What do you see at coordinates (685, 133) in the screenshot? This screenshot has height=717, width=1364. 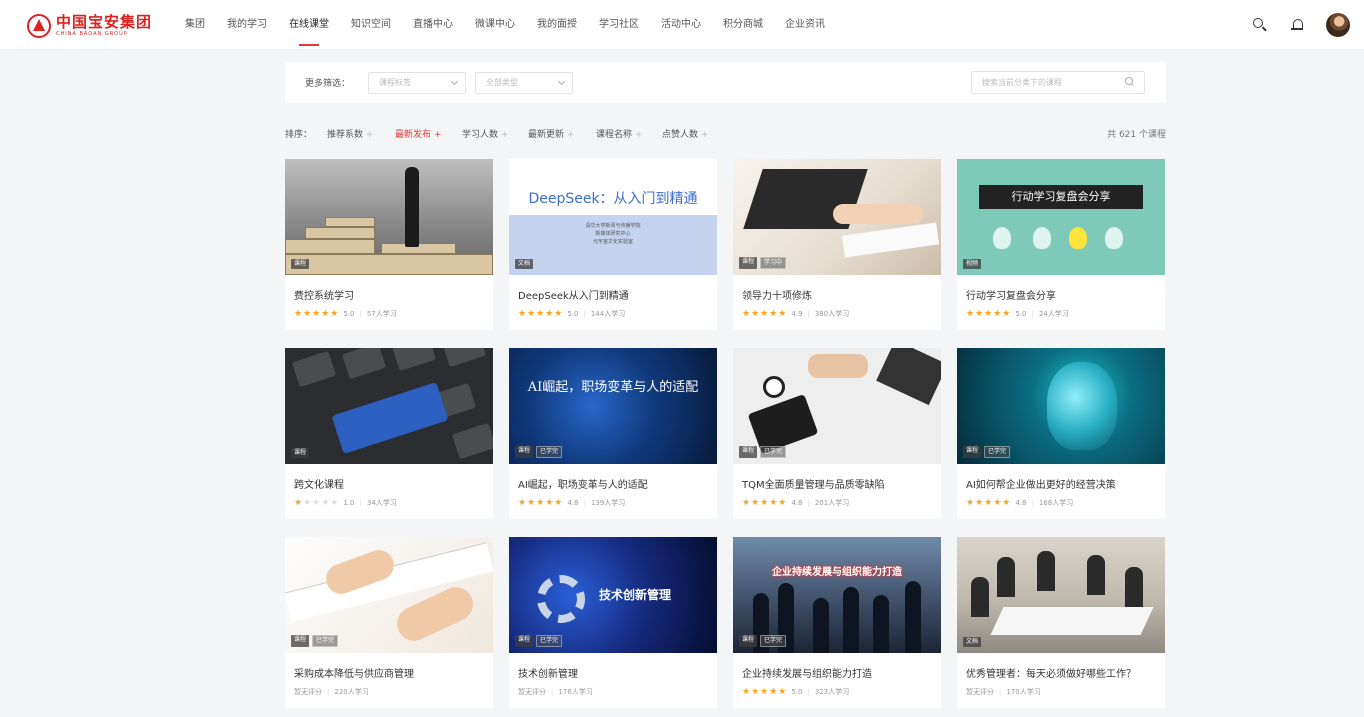 I see `sort-likes: 点赞人数 +` at bounding box center [685, 133].